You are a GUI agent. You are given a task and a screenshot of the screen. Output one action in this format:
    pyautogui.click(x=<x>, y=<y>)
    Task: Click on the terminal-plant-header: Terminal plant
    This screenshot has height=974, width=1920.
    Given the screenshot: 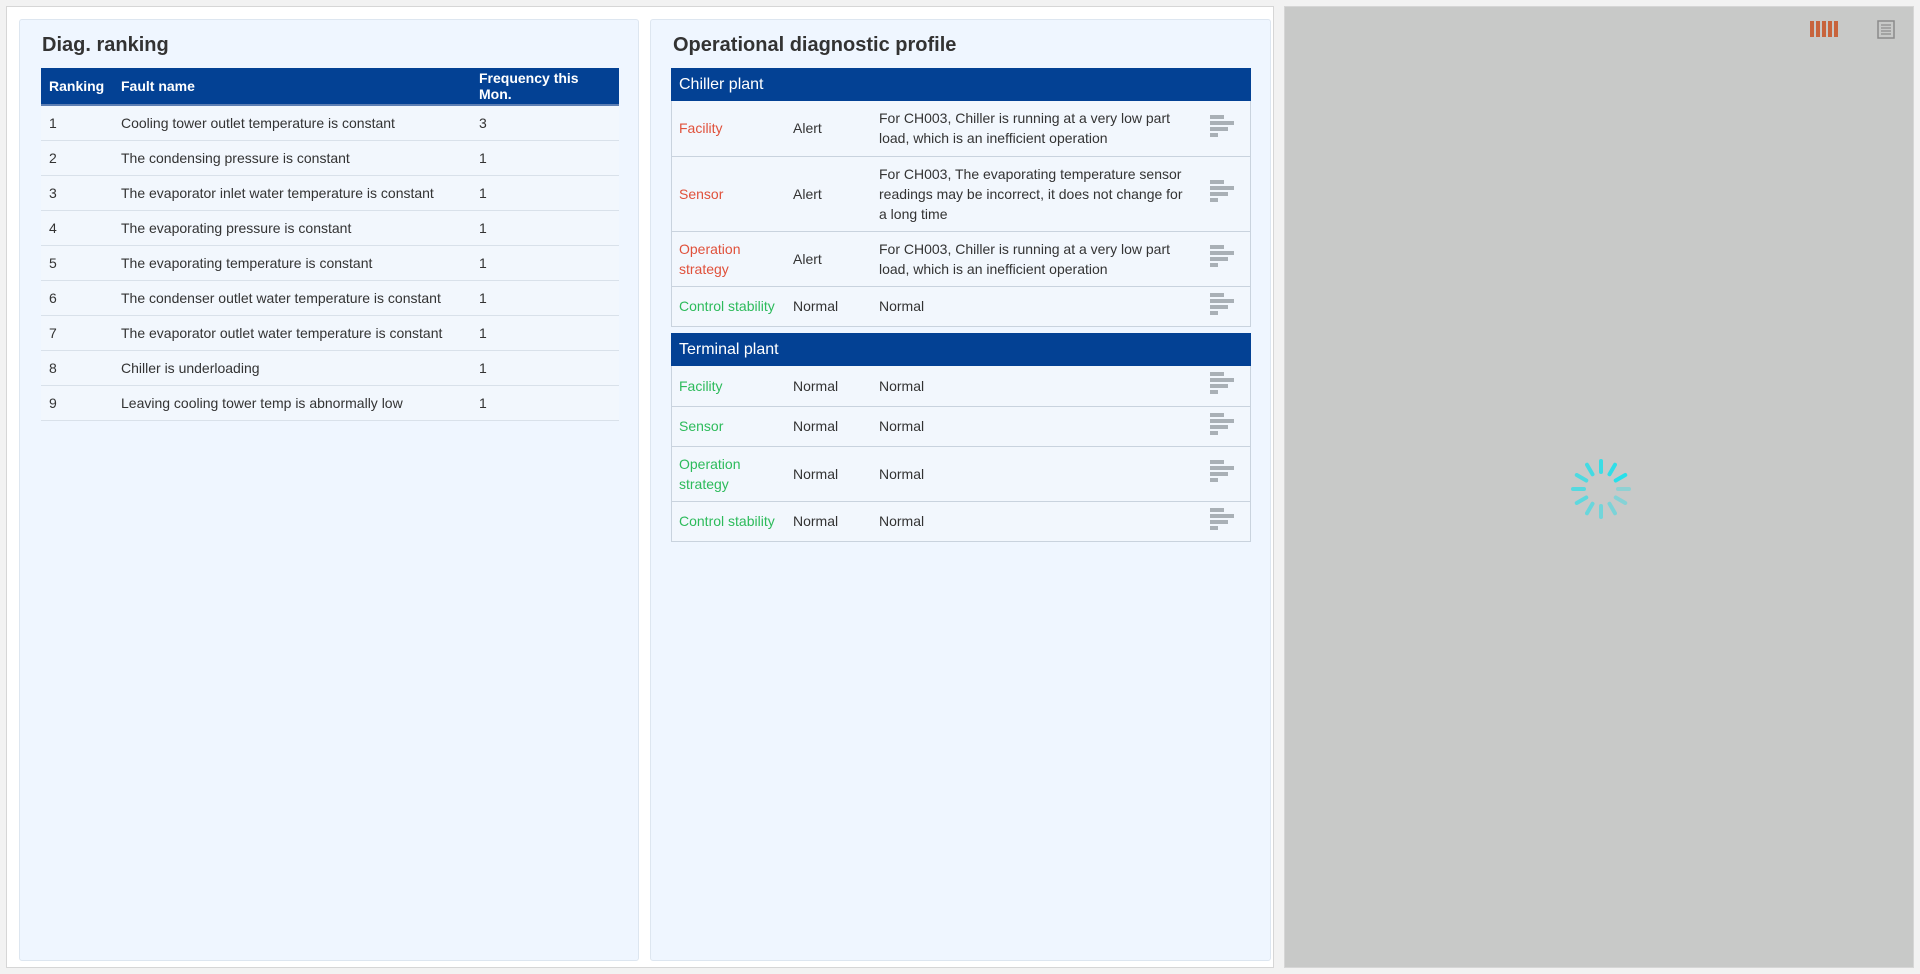 What is the action you would take?
    pyautogui.click(x=961, y=349)
    